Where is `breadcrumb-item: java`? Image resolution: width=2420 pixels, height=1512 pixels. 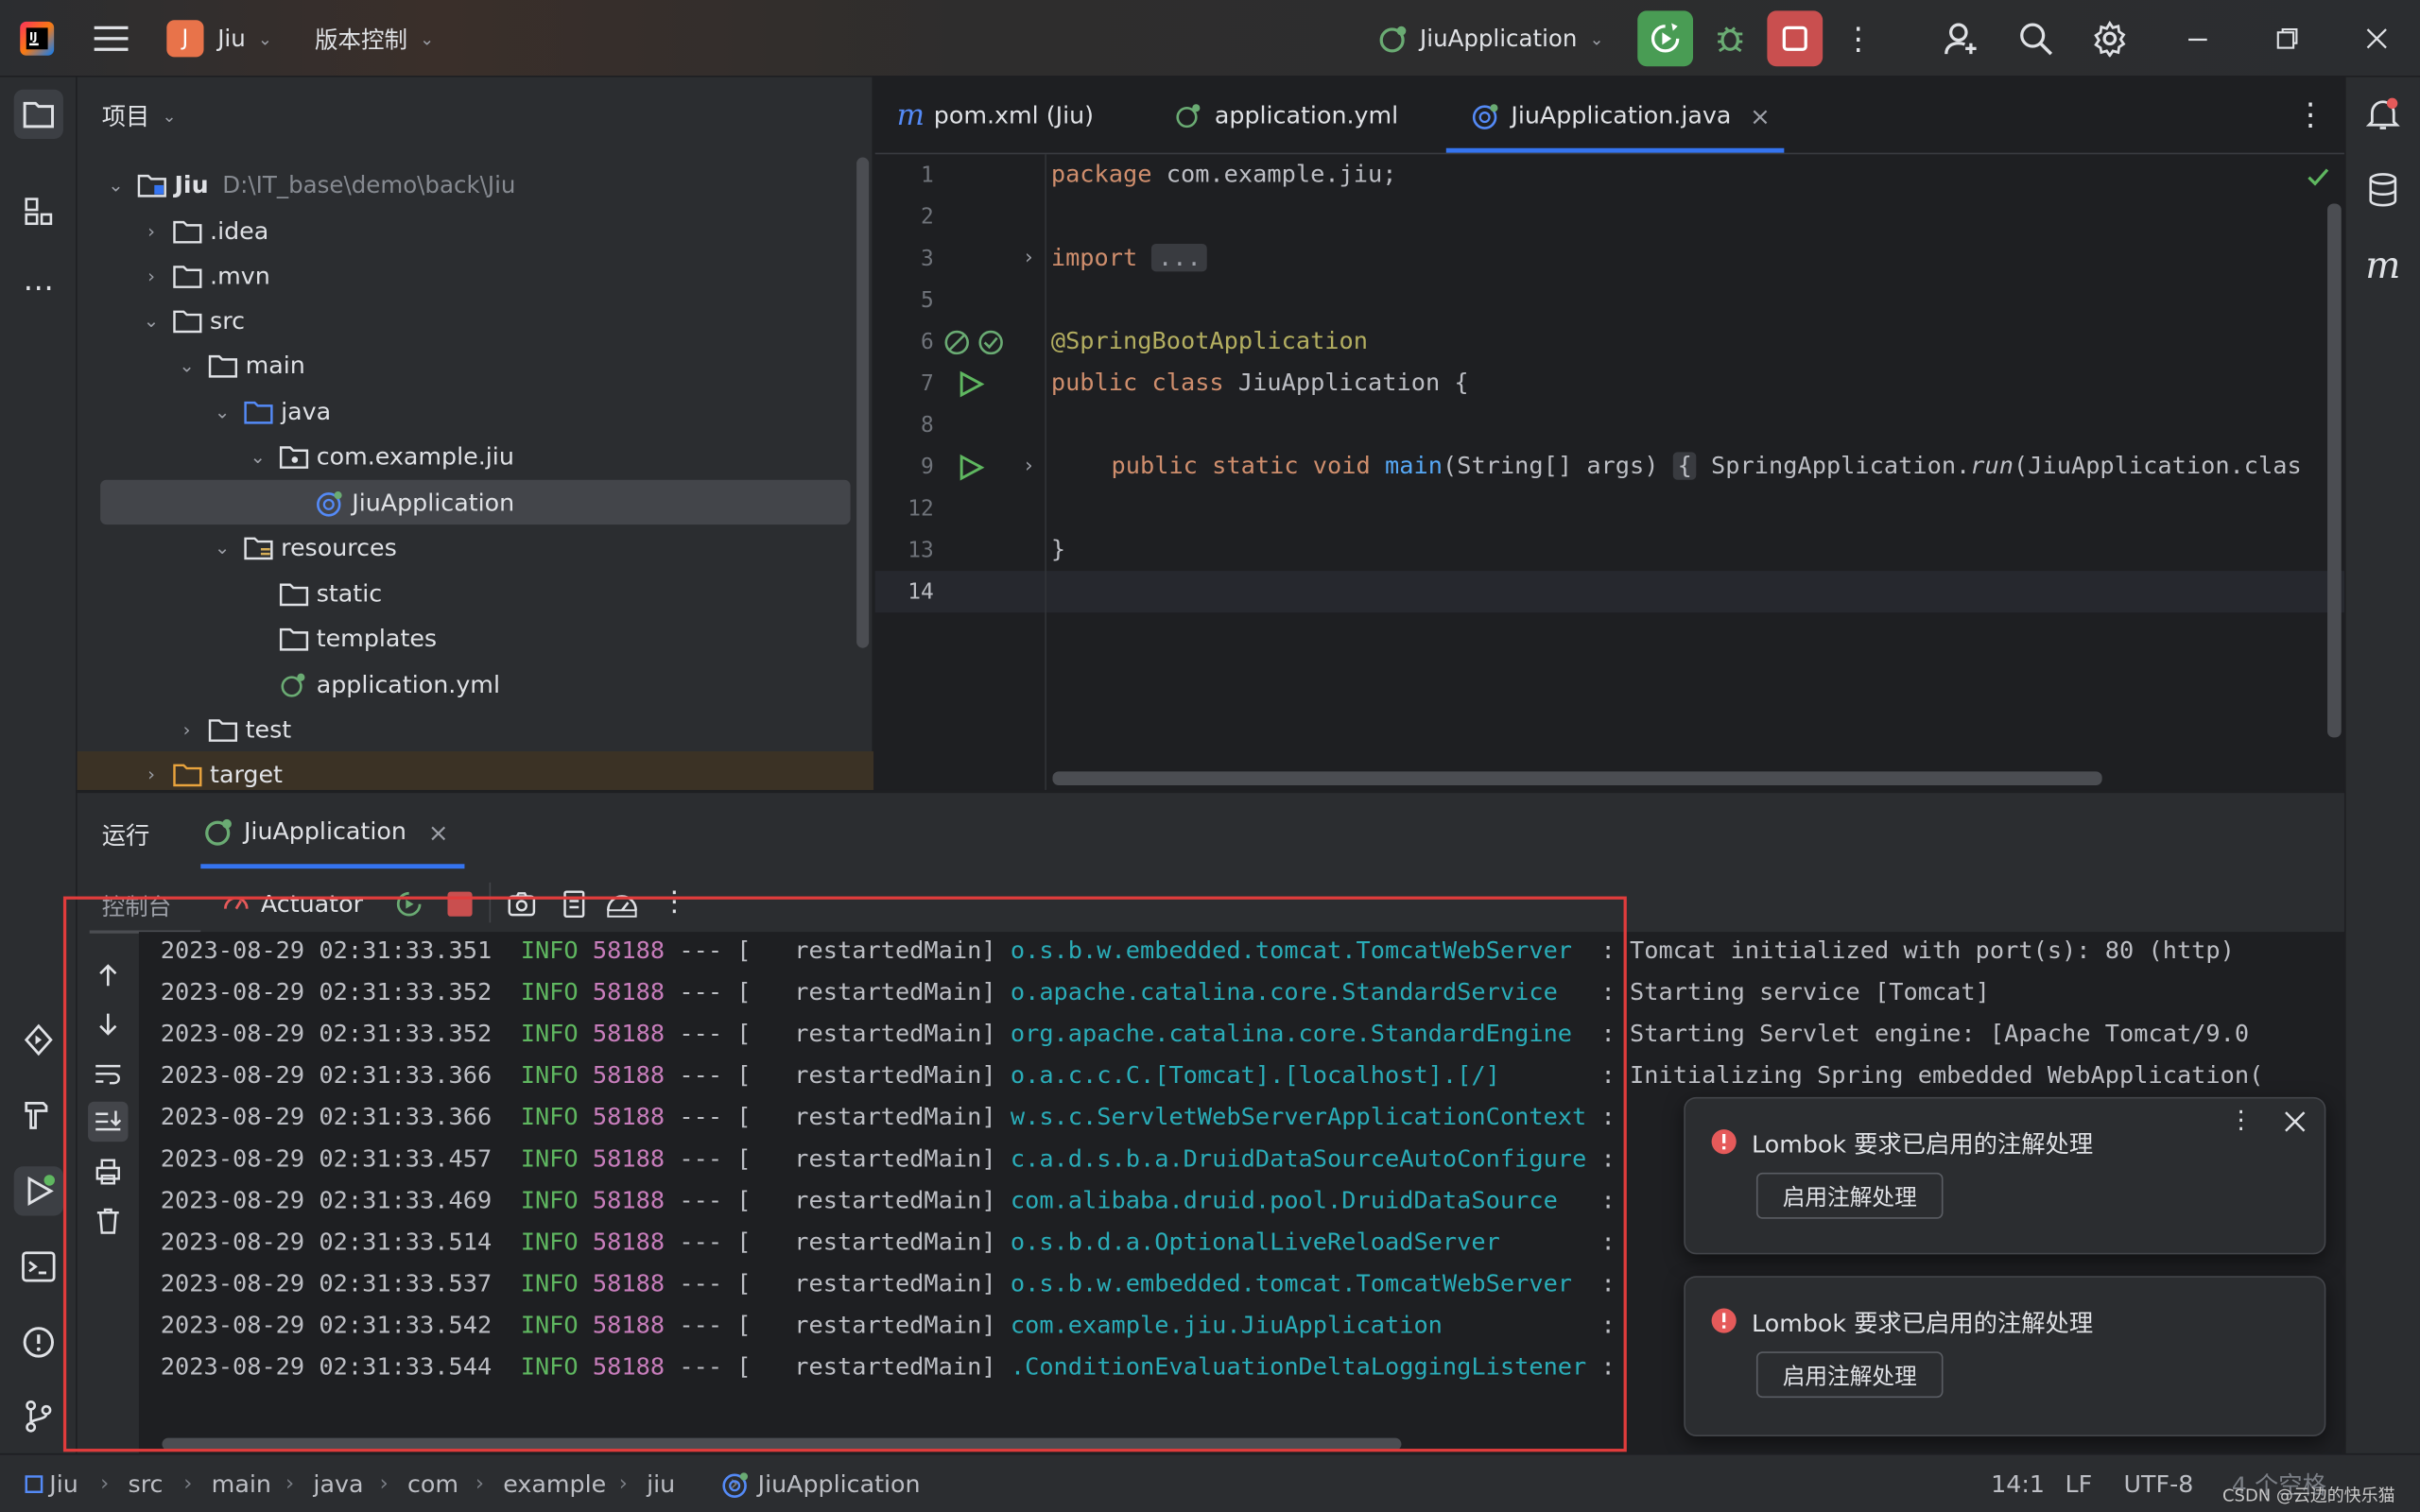 breadcrumb-item: java is located at coordinates (338, 1483).